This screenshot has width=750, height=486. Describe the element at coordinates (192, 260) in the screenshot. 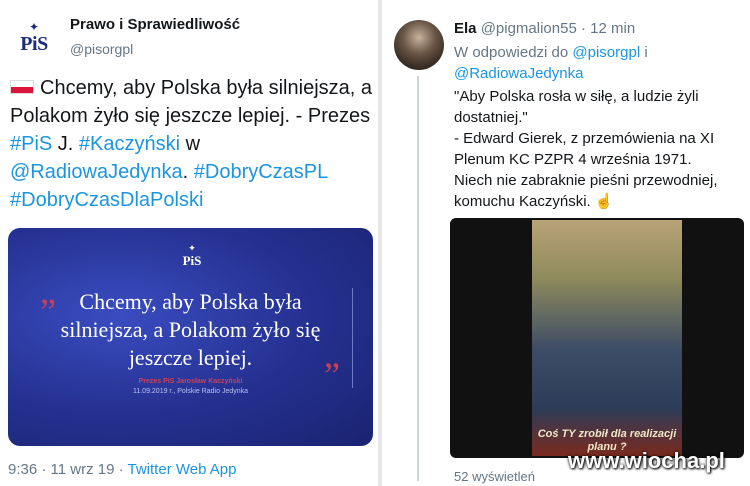

I see `card-logo-text: PiS` at that location.